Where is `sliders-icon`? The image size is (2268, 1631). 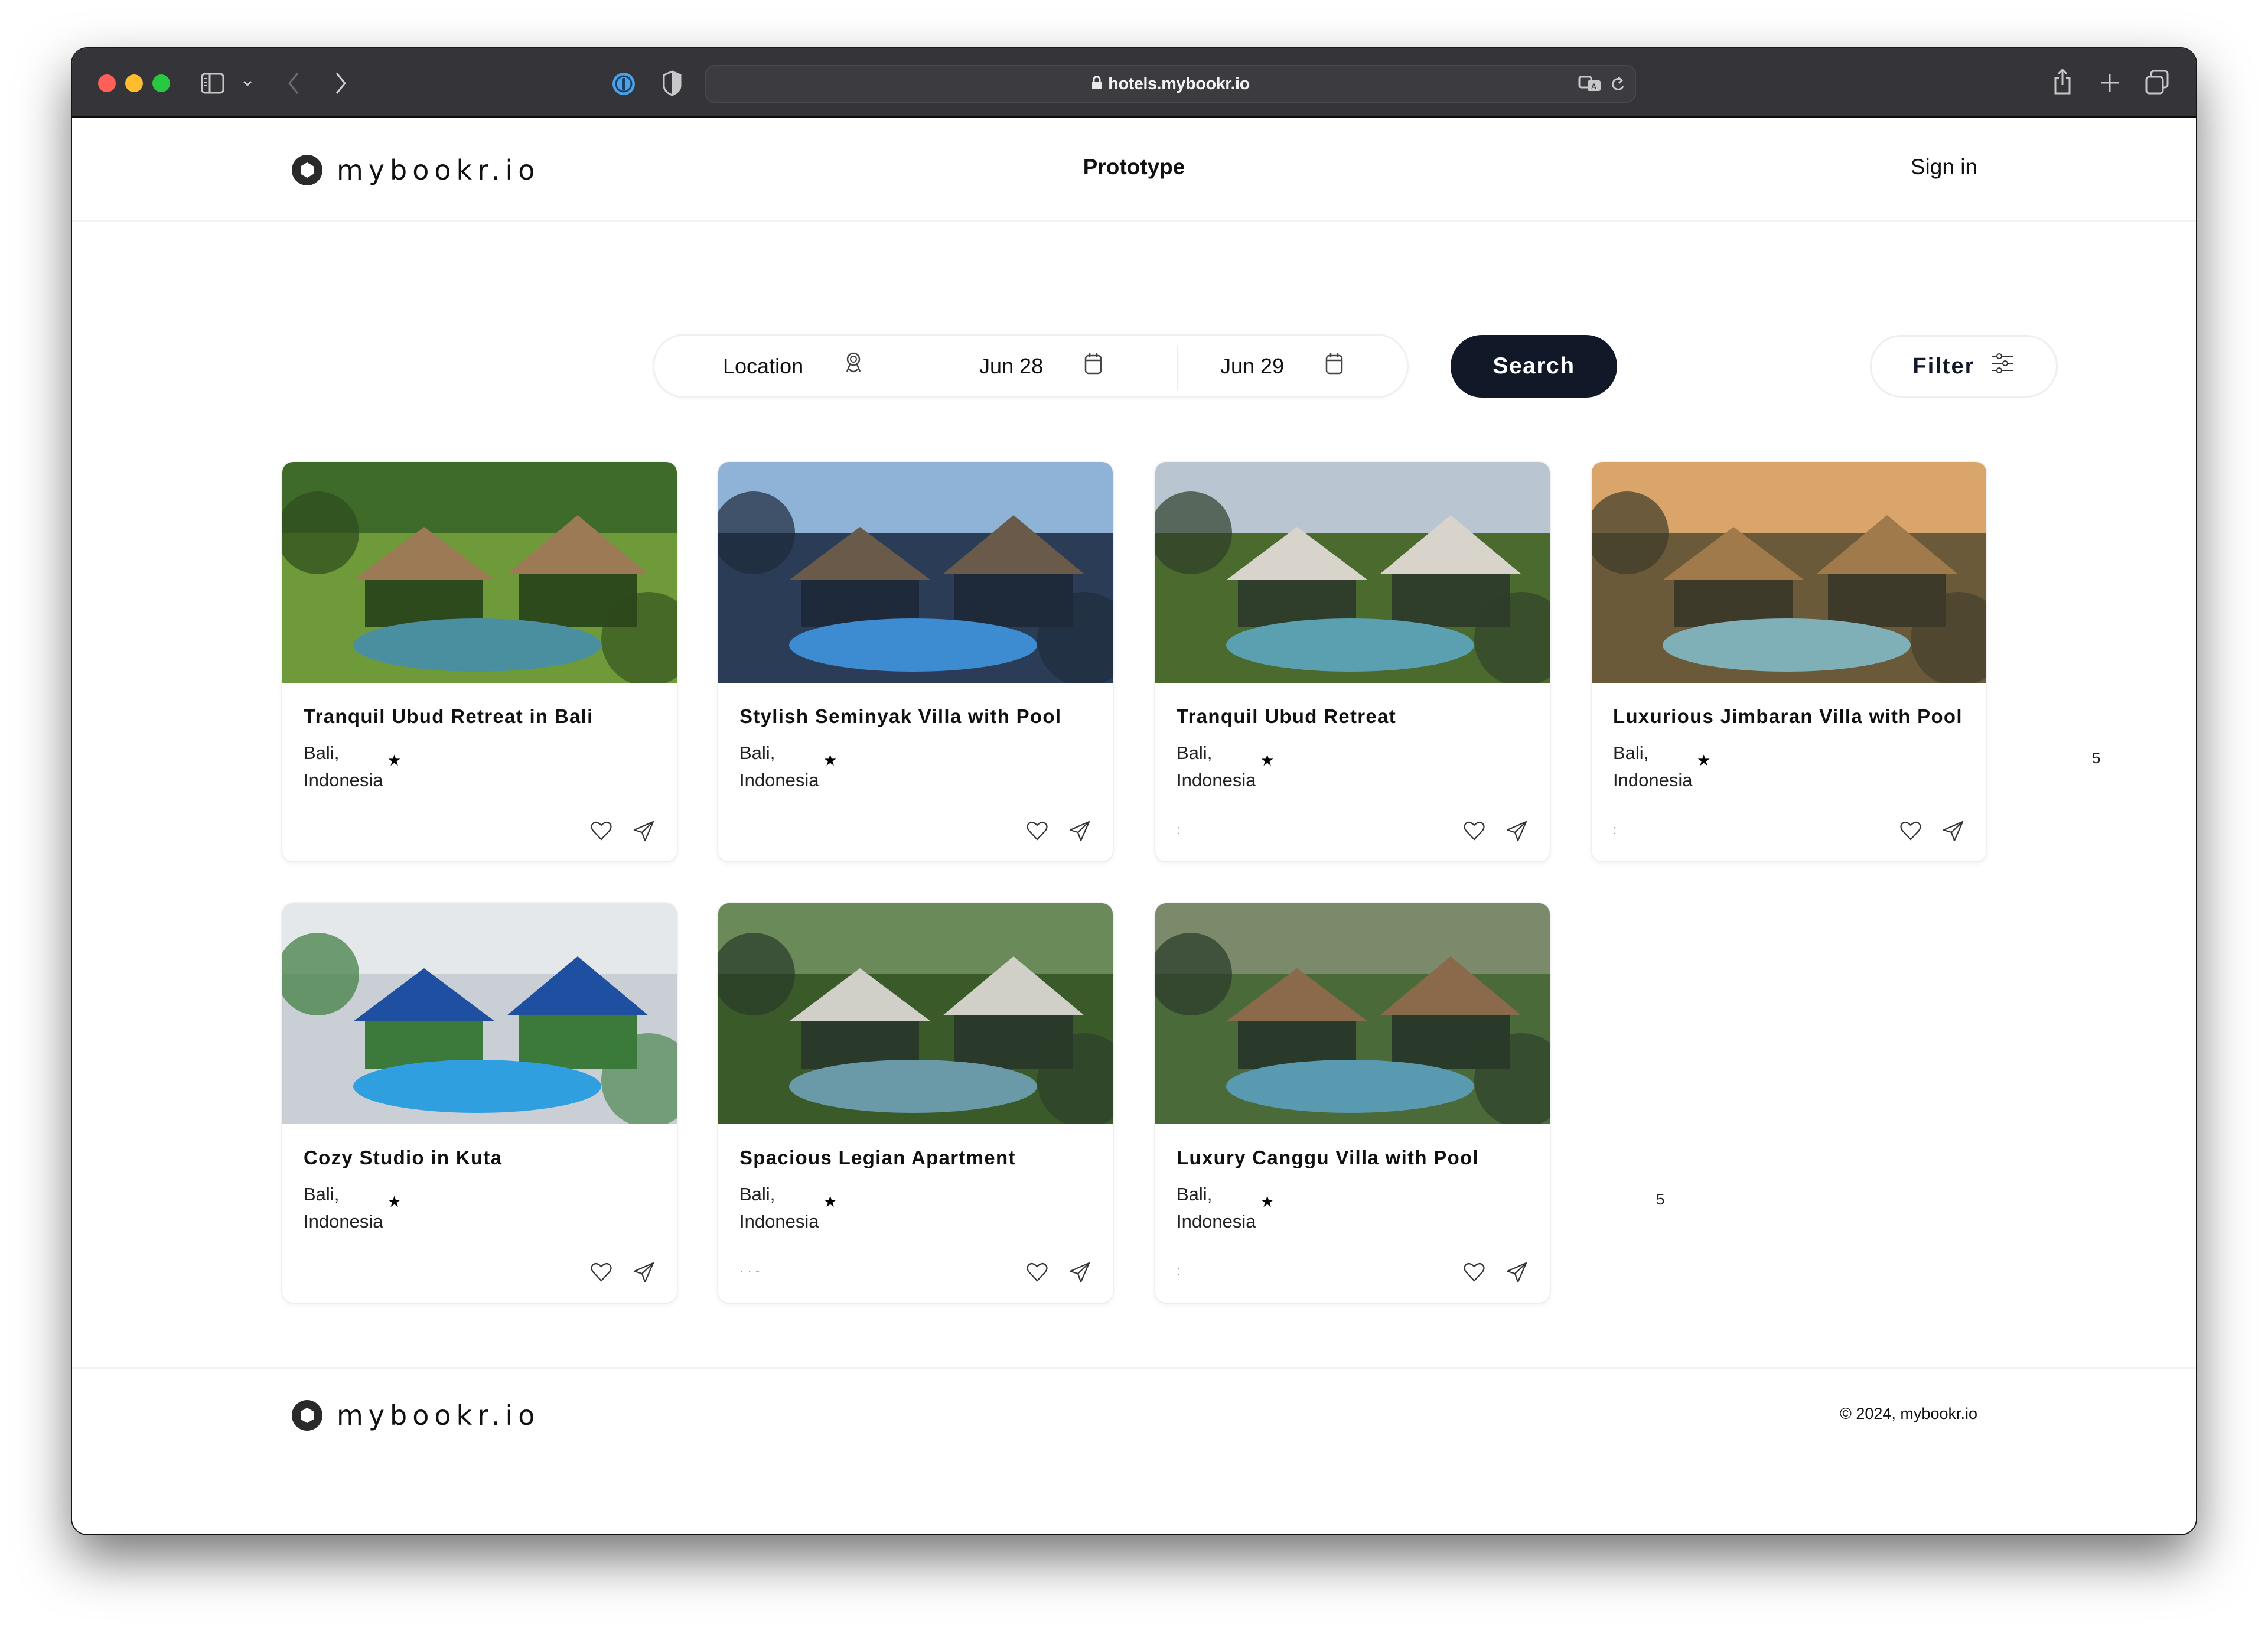
sliders-icon is located at coordinates (2003, 366).